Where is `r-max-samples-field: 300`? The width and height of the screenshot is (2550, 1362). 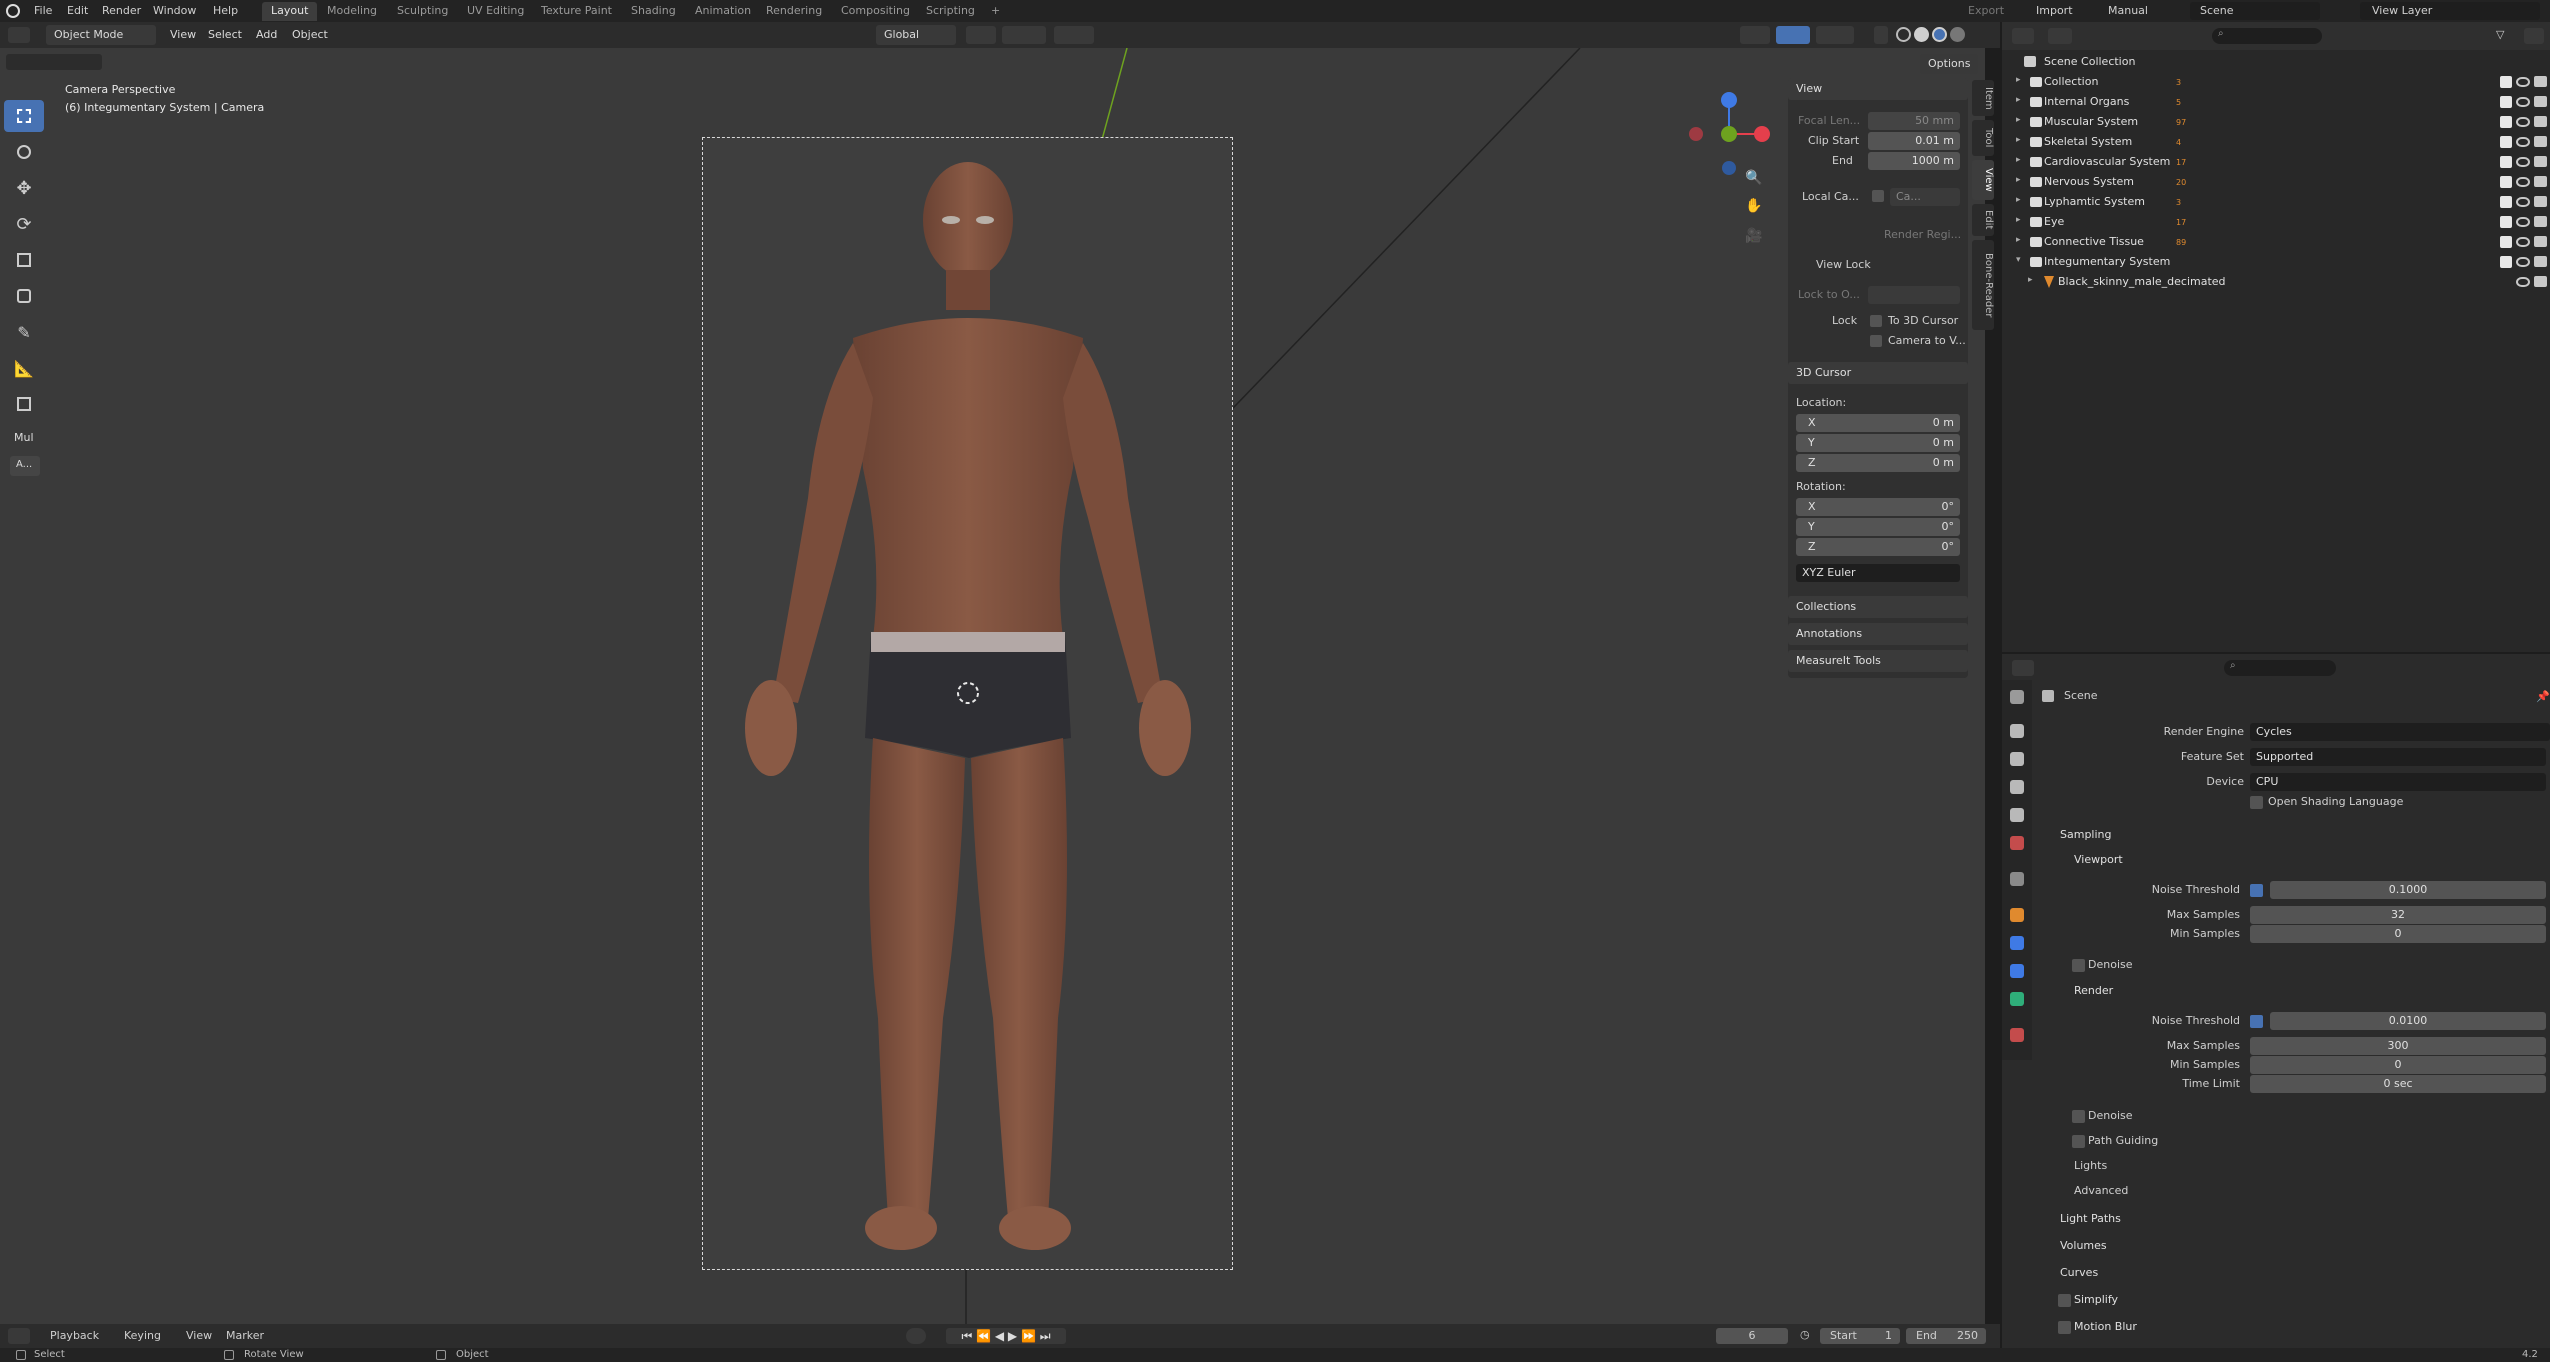 r-max-samples-field: 300 is located at coordinates (2398, 1046).